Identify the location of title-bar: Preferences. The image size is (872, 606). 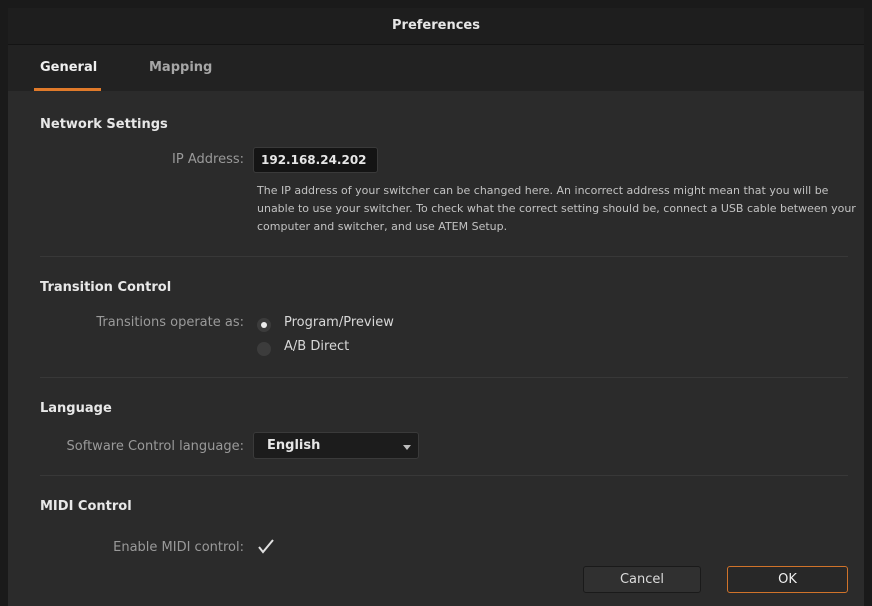
(436, 26).